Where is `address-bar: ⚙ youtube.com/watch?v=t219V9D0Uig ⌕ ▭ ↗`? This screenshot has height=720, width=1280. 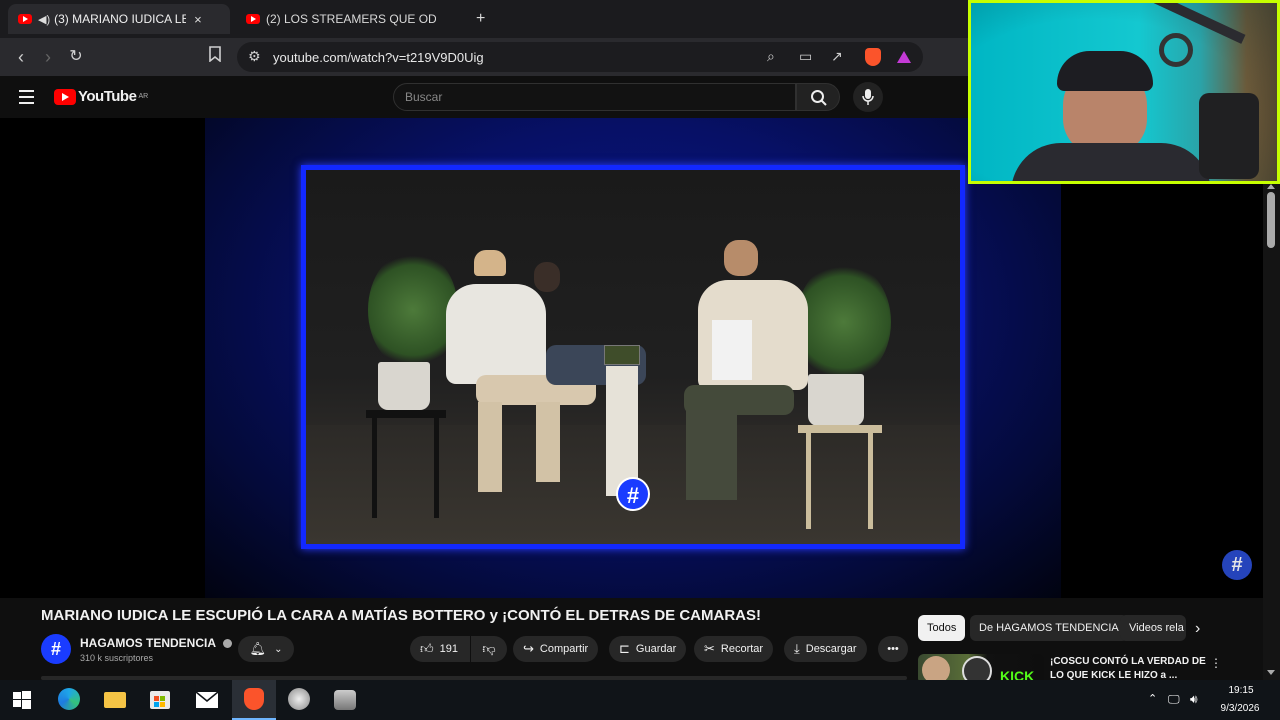 address-bar: ⚙ youtube.com/watch?v=t219V9D0Uig ⌕ ▭ ↗ is located at coordinates (580, 57).